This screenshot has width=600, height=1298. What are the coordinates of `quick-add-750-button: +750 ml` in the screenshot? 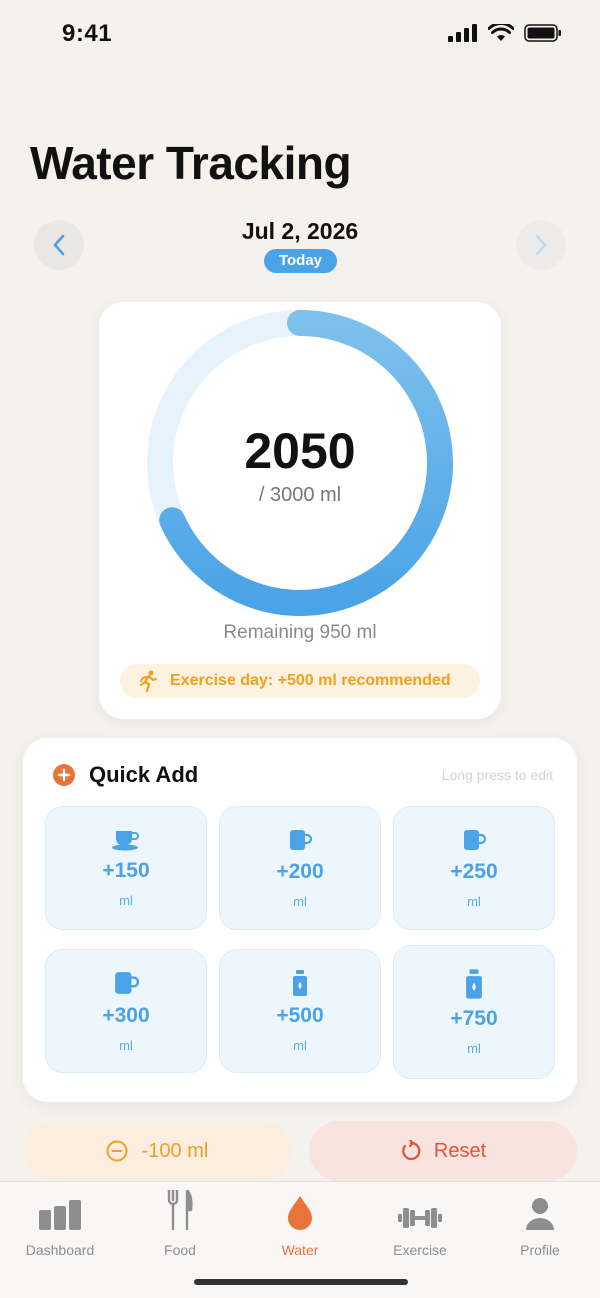 It's located at (474, 1012).